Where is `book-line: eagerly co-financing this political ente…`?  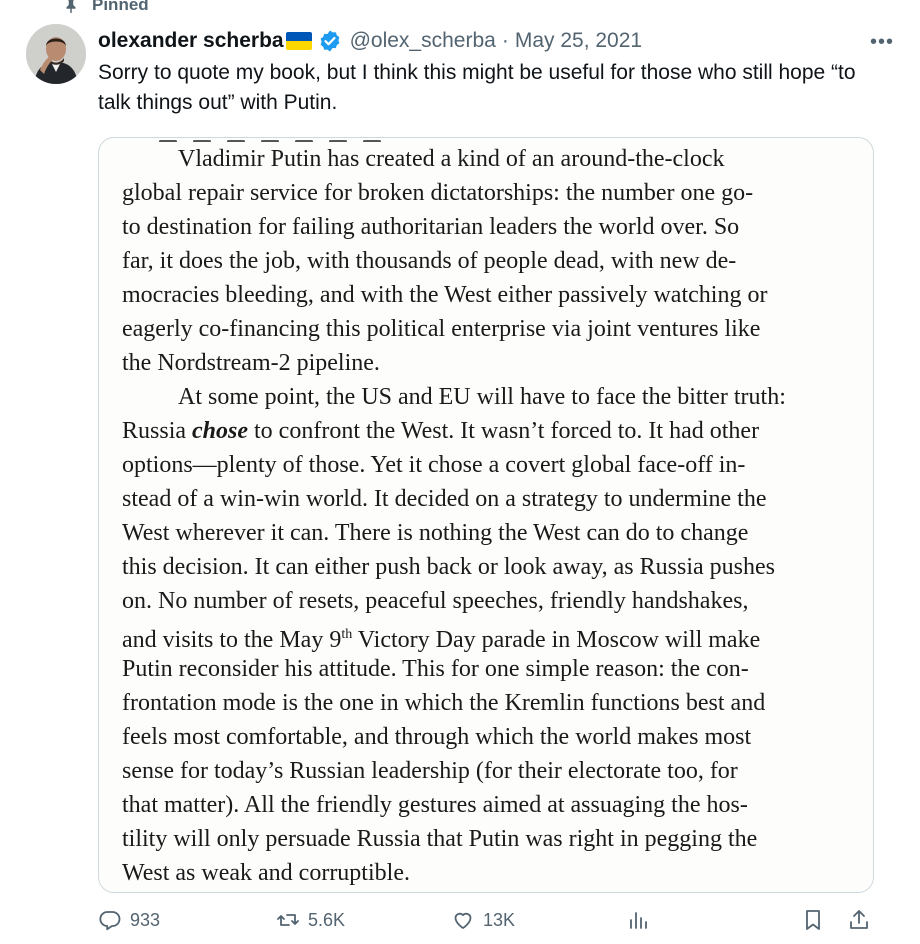 book-line: eagerly co-financing this political ente… is located at coordinates (441, 329).